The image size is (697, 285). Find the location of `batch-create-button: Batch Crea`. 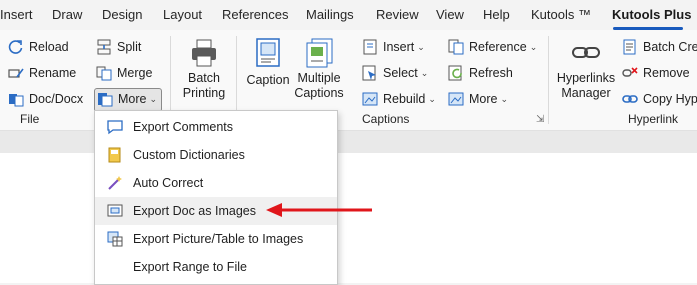

batch-create-button: Batch Crea is located at coordinates (659, 47).